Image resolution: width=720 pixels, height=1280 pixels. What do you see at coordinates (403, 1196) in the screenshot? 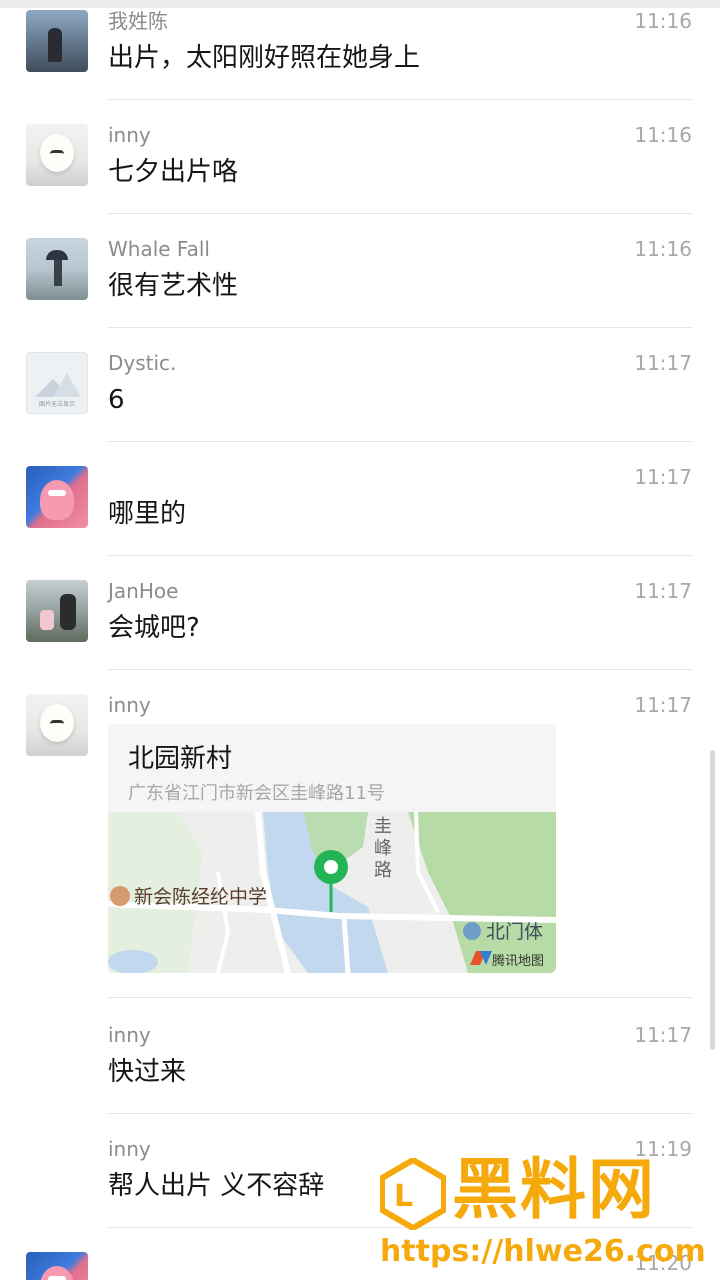
I see `svg-text: L` at bounding box center [403, 1196].